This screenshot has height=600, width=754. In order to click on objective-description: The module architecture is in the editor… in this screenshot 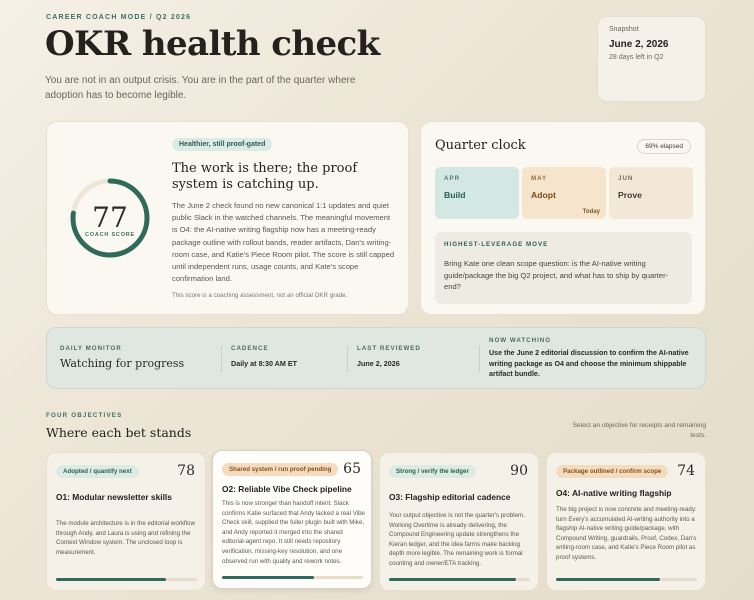, I will do `click(125, 538)`.